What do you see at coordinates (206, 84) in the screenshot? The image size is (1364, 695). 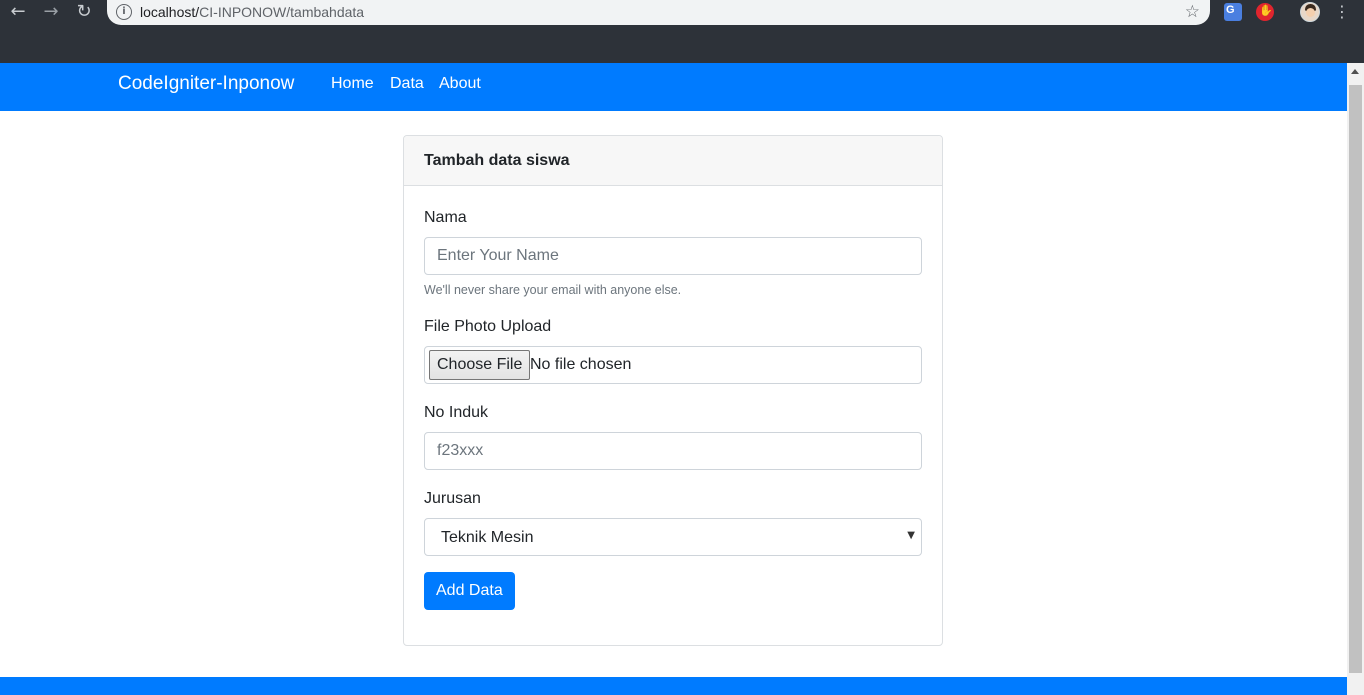 I see `navbar-brand: CodeIgniter-Inponow` at bounding box center [206, 84].